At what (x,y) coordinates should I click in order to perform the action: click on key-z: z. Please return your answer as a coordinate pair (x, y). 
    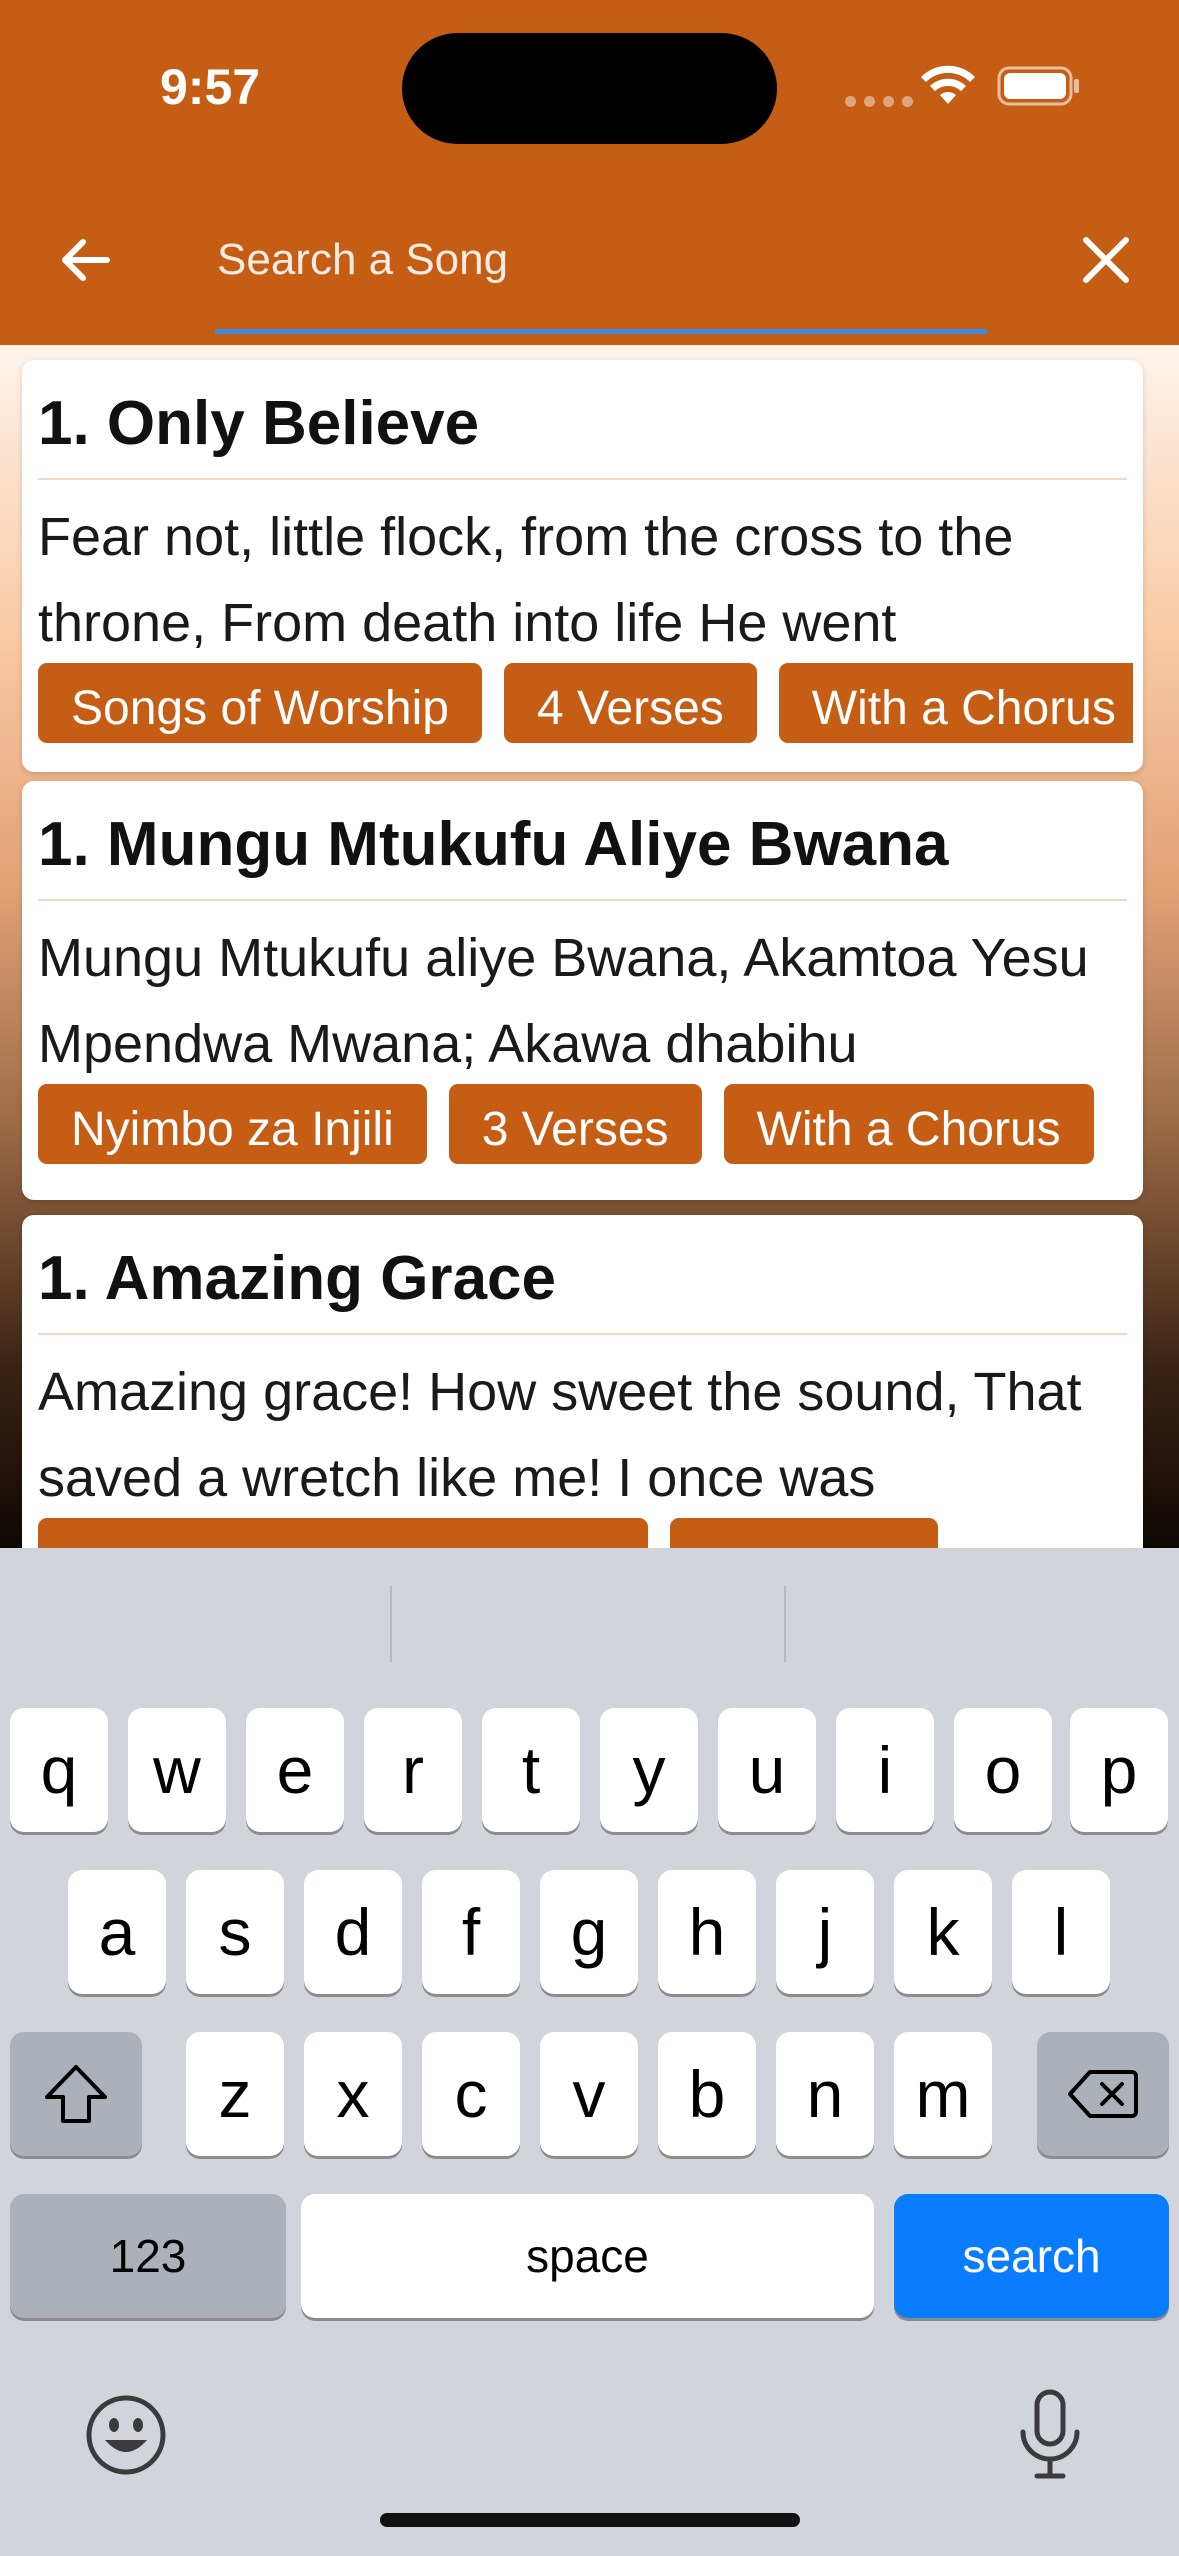
    Looking at the image, I should click on (235, 2094).